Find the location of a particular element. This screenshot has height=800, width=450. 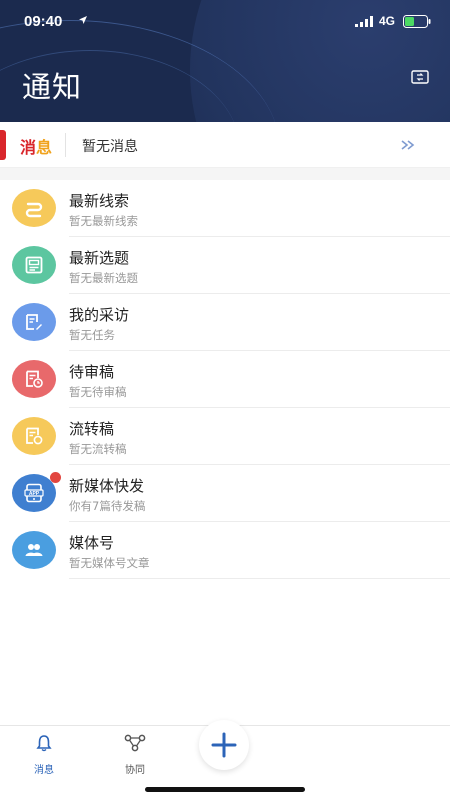

tab-label: 消息 is located at coordinates (44, 770).